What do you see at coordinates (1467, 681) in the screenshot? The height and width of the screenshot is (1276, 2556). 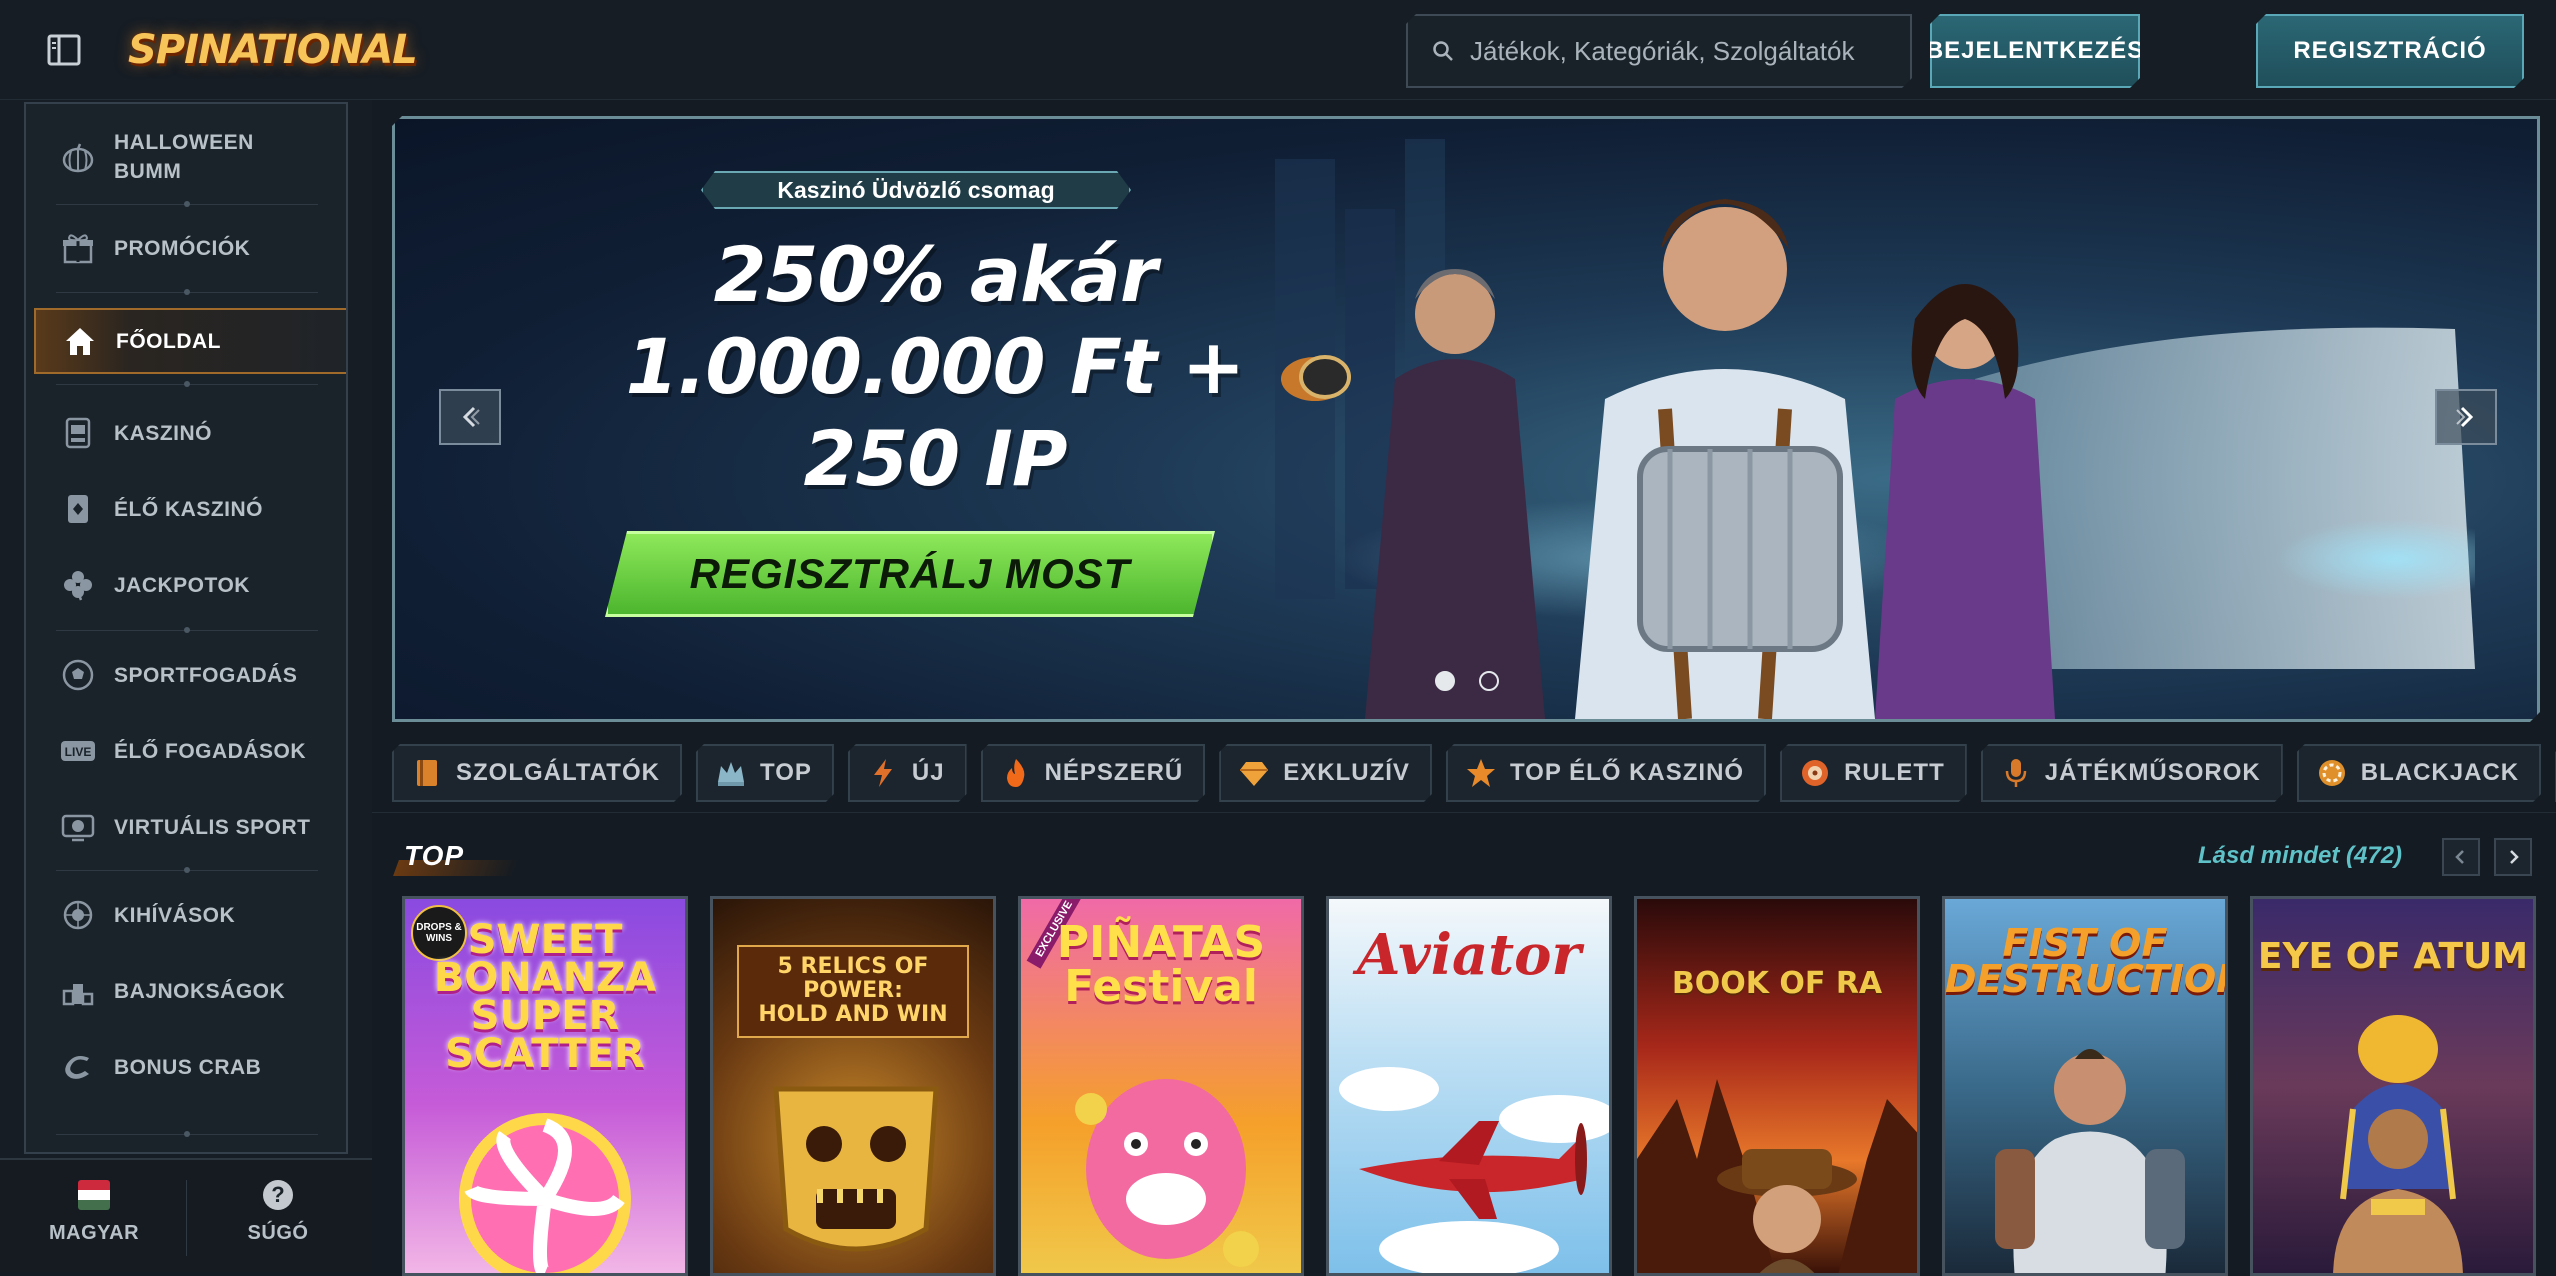 I see `banner-pagination` at bounding box center [1467, 681].